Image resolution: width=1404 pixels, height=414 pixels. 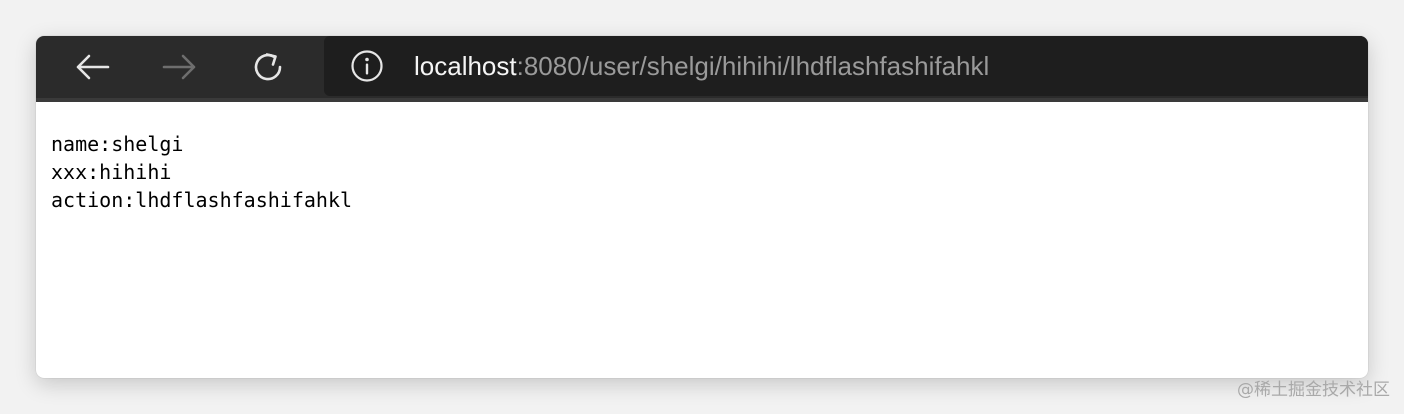 I want to click on reload-icon, so click(x=268, y=67).